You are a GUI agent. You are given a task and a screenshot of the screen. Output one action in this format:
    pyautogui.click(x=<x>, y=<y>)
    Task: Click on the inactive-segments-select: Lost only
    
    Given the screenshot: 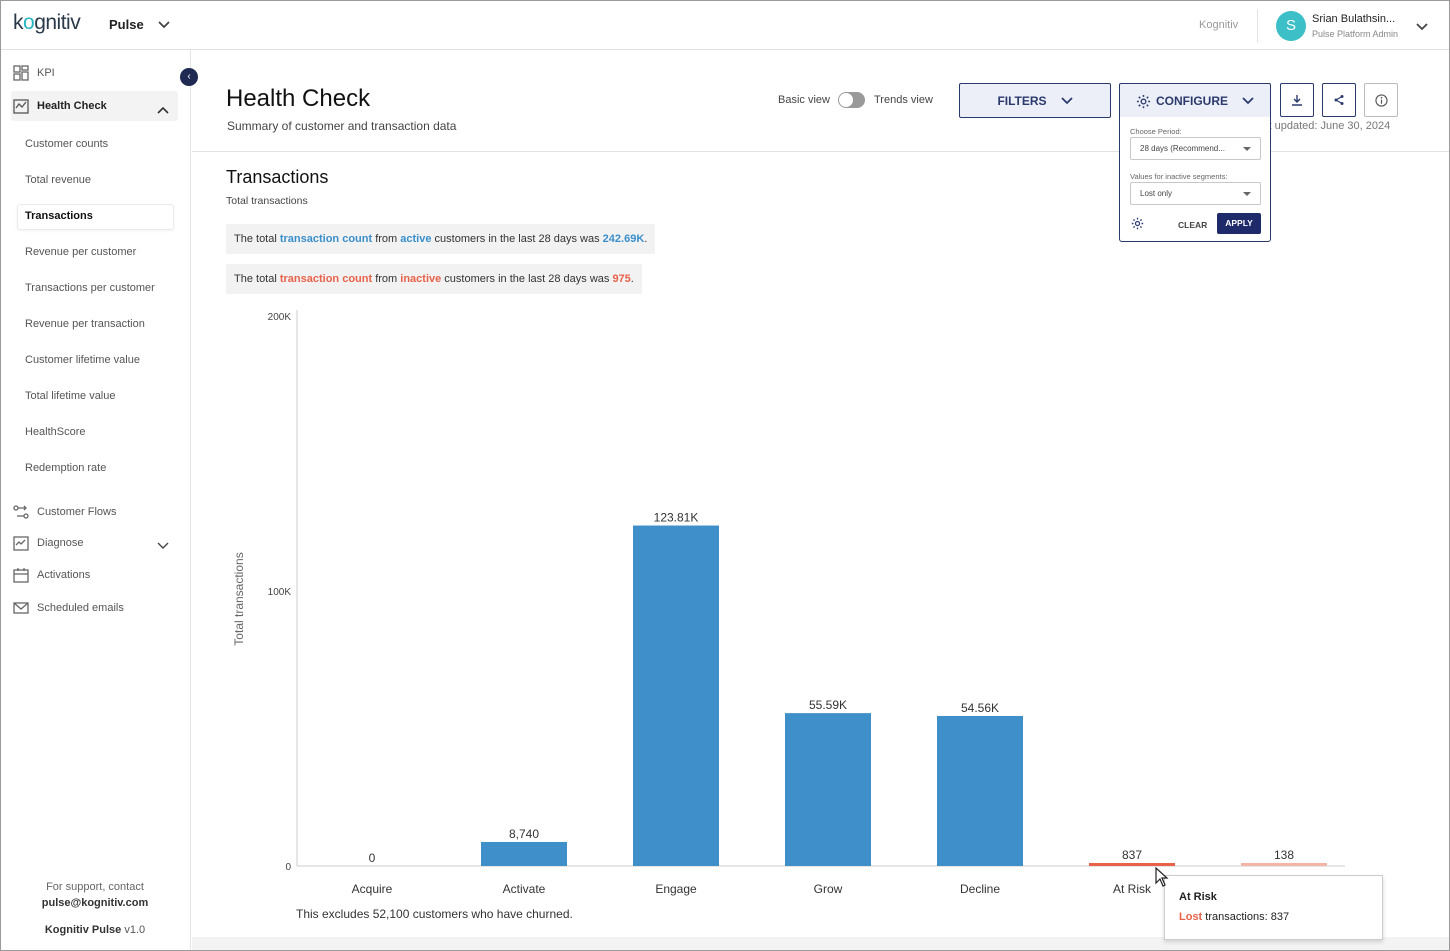 What is the action you would take?
    pyautogui.click(x=1195, y=193)
    